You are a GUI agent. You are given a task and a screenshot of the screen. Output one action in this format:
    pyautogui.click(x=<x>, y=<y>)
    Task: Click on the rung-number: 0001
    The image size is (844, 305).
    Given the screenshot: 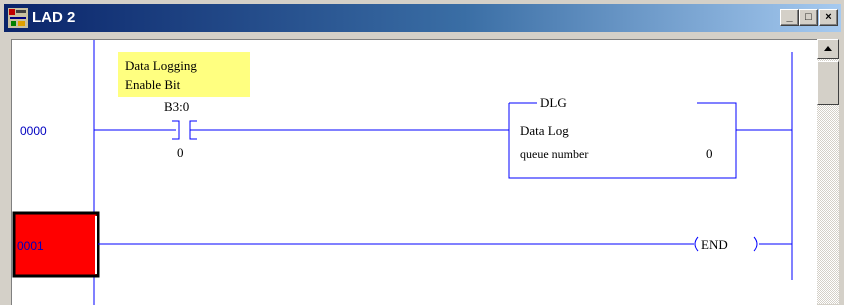 What is the action you would take?
    pyautogui.click(x=30, y=246)
    